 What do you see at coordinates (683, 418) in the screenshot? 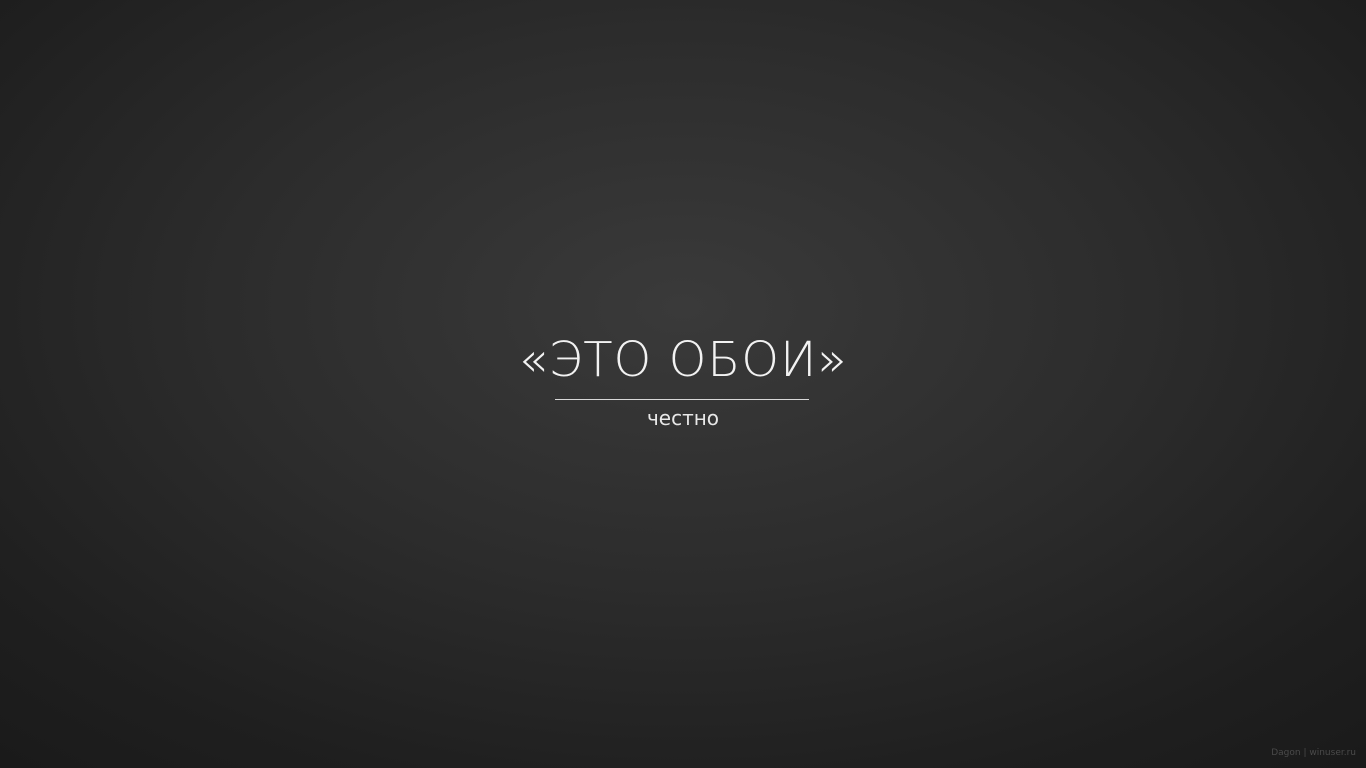
I see `wallpaper-subtitle: честно` at bounding box center [683, 418].